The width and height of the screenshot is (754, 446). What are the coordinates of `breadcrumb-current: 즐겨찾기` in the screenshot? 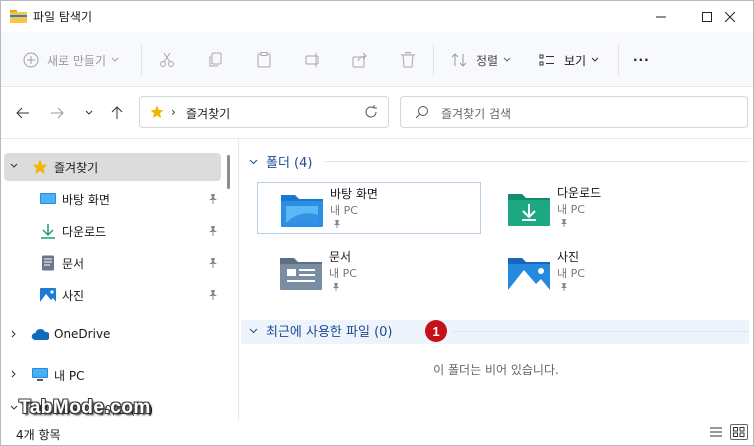 It's located at (208, 113).